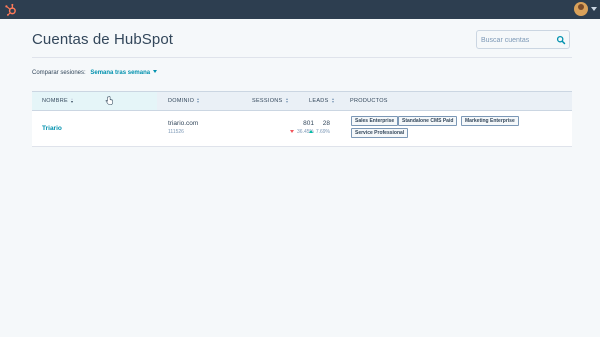 This screenshot has width=600, height=337. What do you see at coordinates (270, 101) in the screenshot?
I see `column-header-sessions: SESSIONS` at bounding box center [270, 101].